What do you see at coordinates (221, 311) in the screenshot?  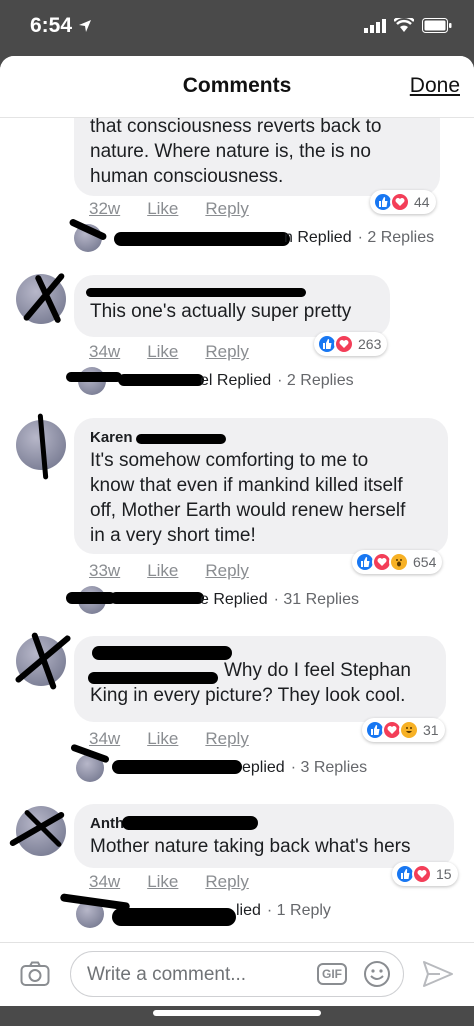 I see `comment-text-line: This one's actually super pretty` at bounding box center [221, 311].